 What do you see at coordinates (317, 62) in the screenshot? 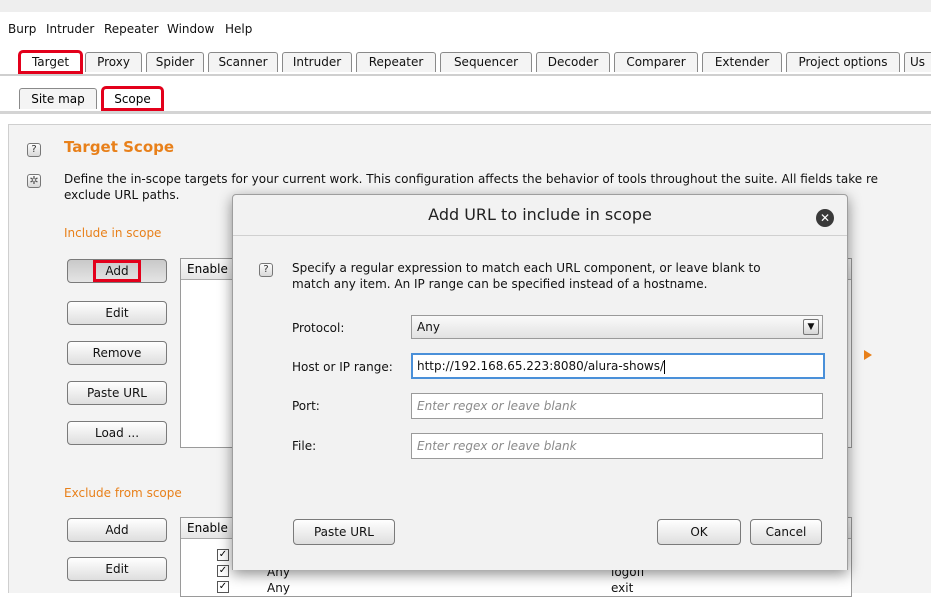
I see `tab-intruder: Intruder` at bounding box center [317, 62].